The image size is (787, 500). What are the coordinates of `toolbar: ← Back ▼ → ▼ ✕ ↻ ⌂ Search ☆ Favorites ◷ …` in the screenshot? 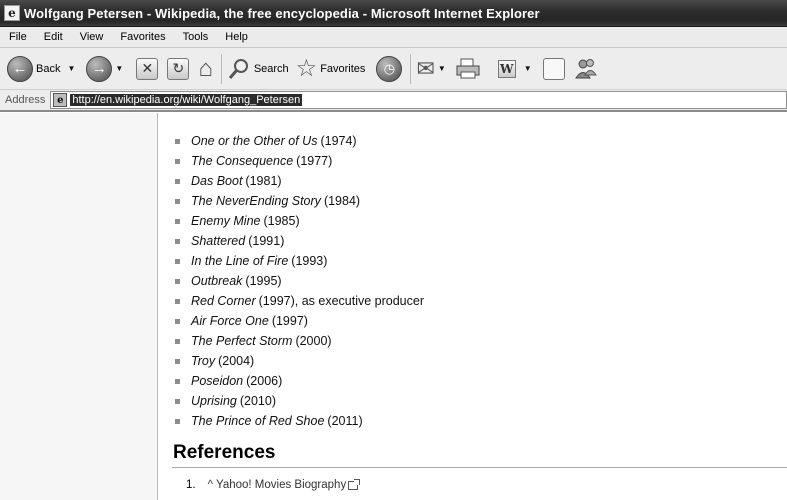 It's located at (393, 69).